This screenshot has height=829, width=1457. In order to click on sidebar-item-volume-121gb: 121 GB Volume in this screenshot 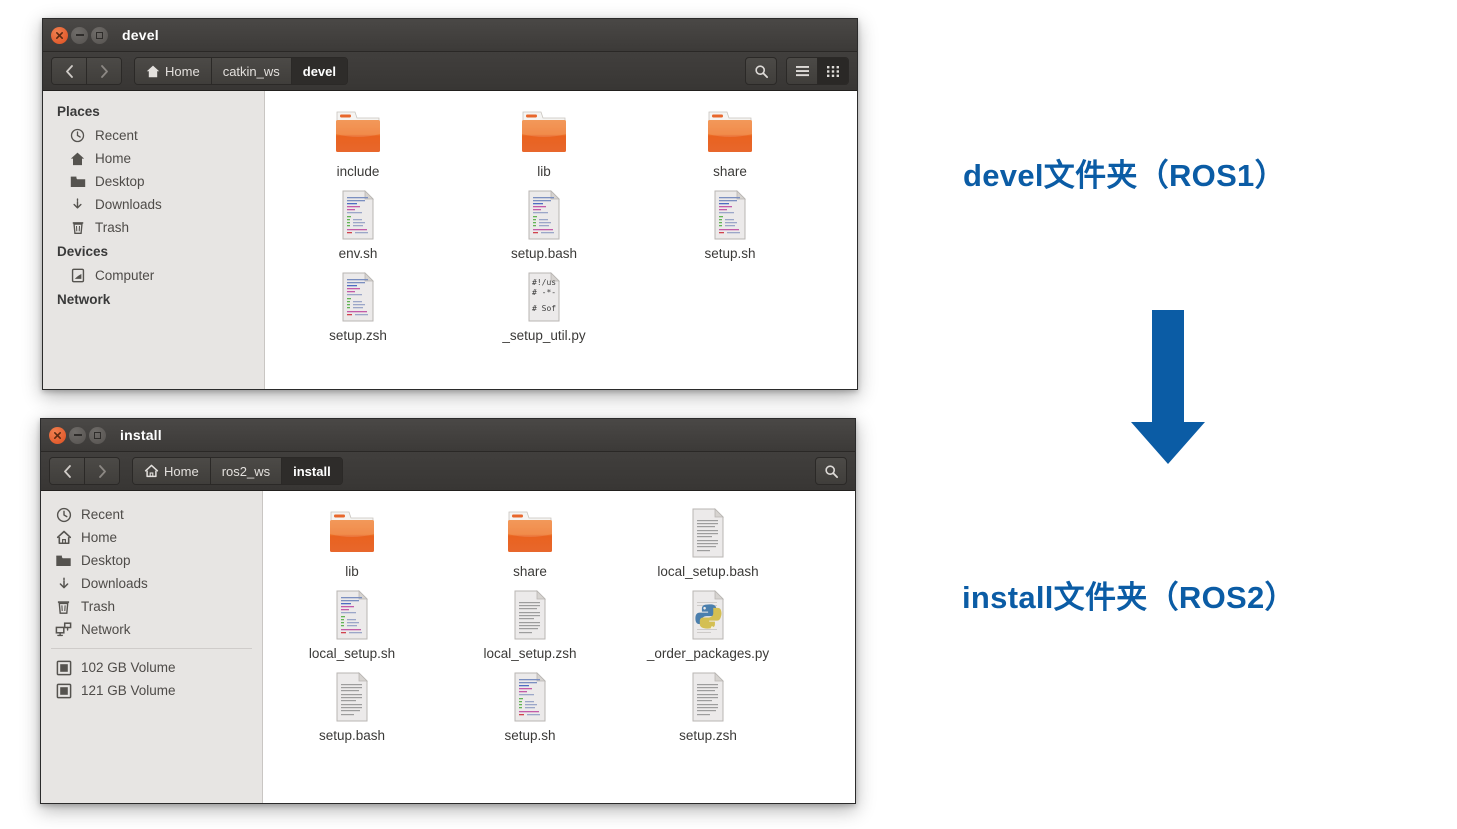, I will do `click(151, 690)`.